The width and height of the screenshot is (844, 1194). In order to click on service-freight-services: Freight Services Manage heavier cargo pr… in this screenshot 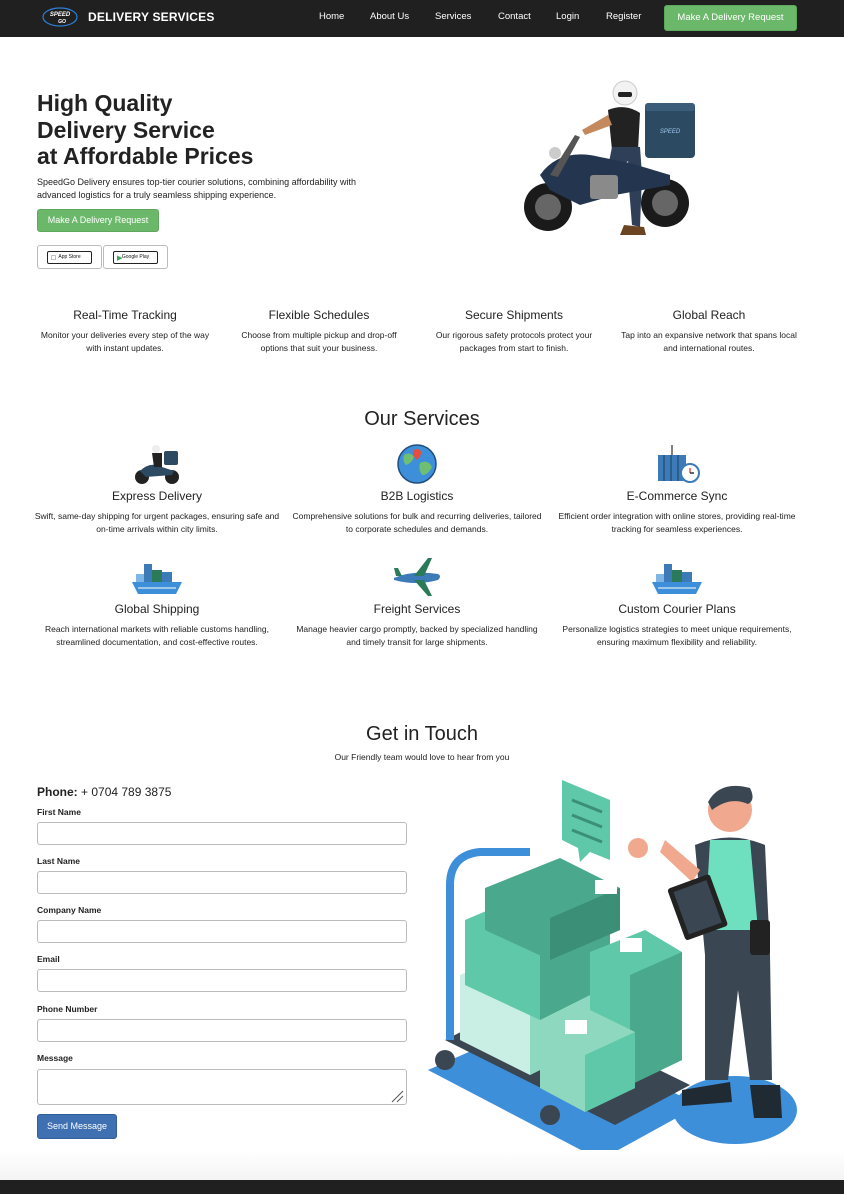, I will do `click(417, 602)`.